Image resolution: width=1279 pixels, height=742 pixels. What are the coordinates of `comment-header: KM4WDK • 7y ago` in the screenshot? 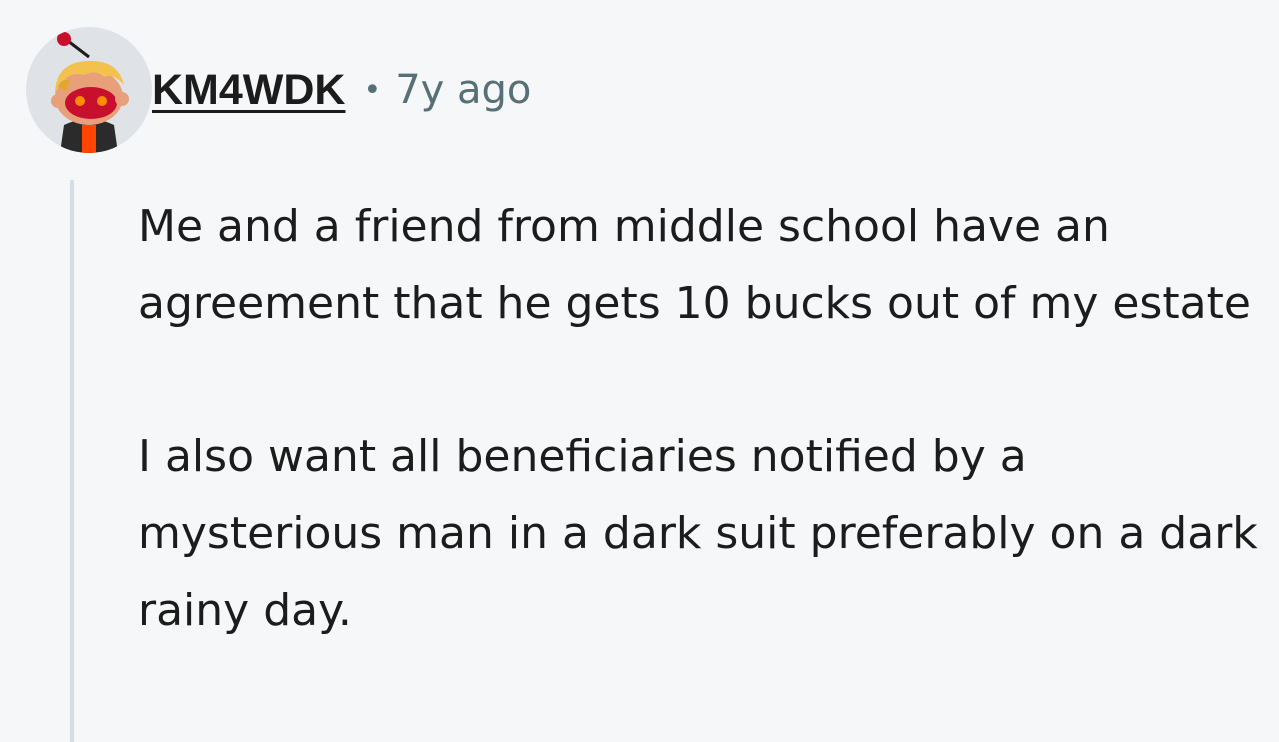 It's located at (278, 90).